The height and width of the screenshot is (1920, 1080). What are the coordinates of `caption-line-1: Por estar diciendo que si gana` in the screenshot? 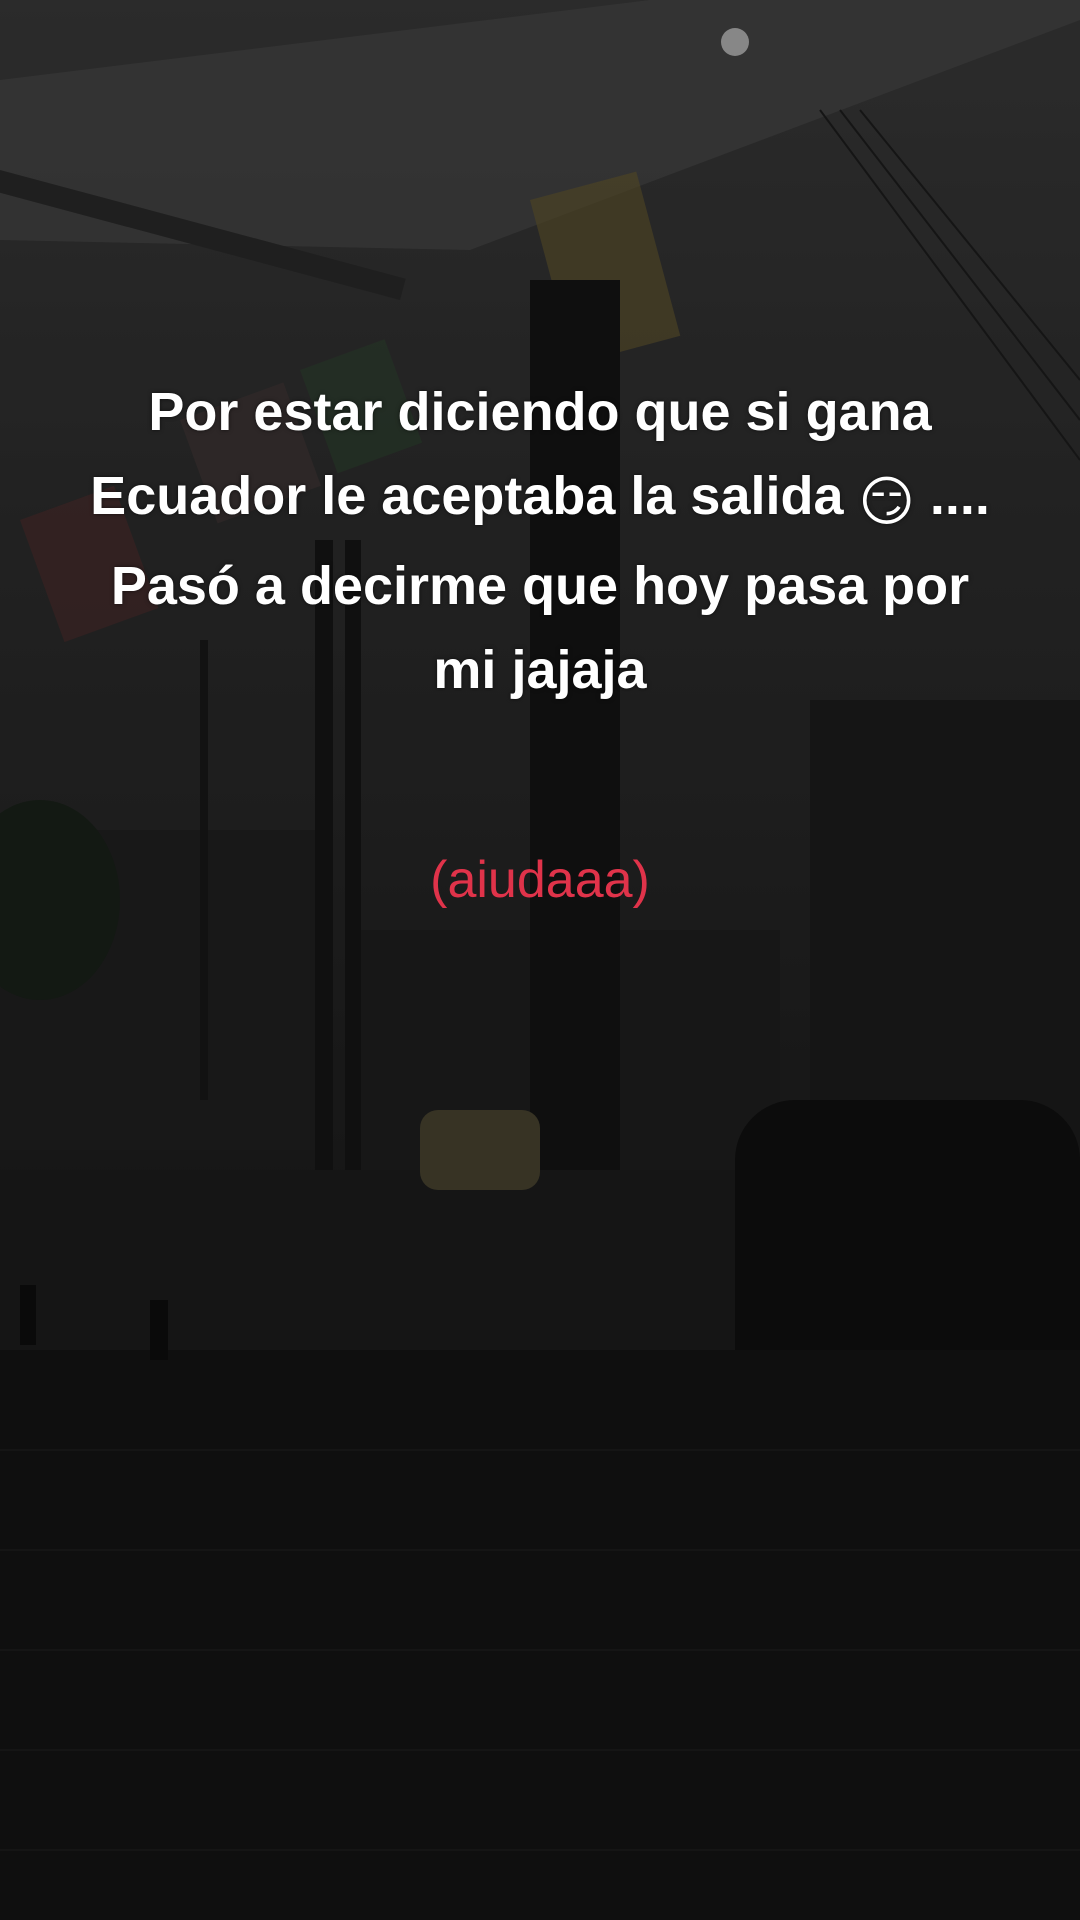 It's located at (540, 412).